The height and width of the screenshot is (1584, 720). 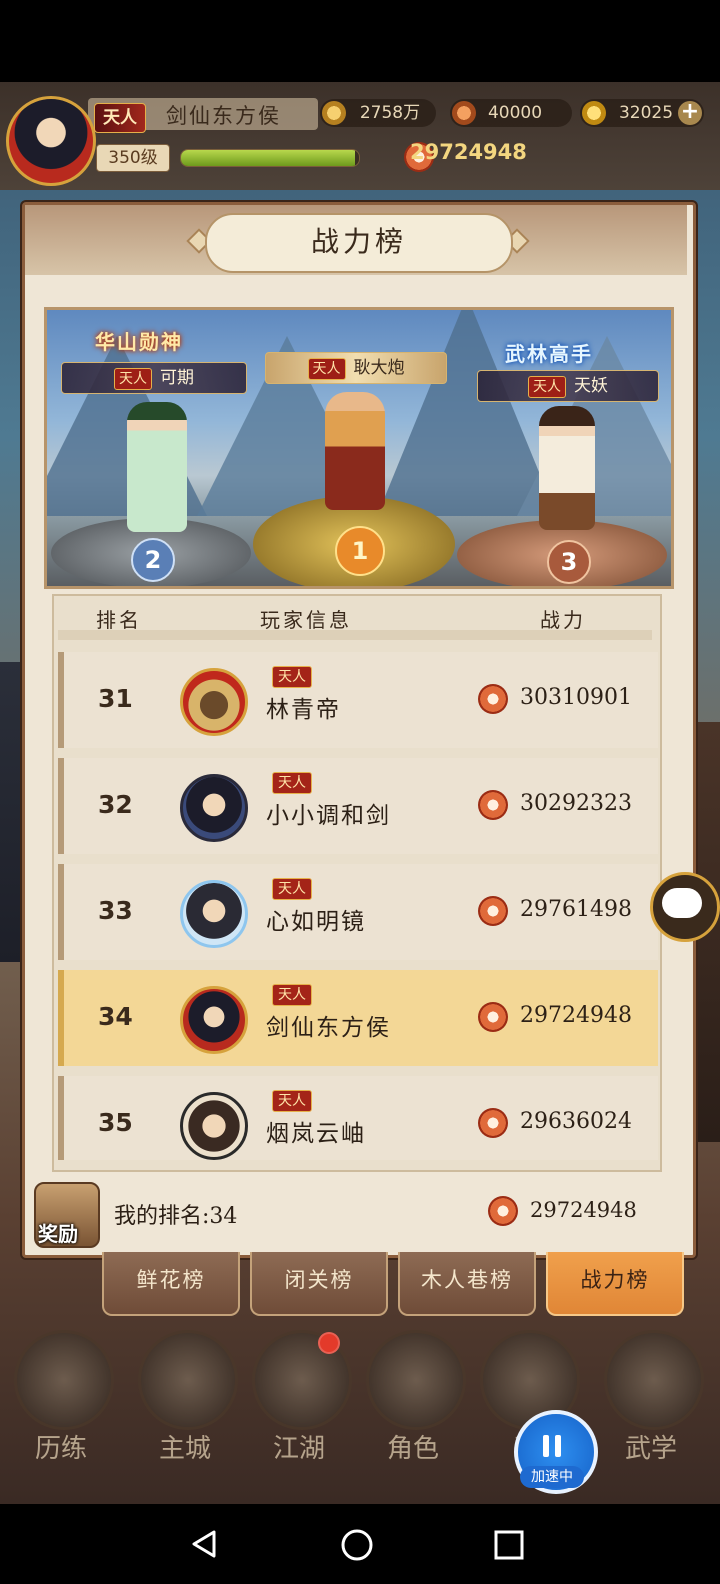 I want to click on row-rank: 31, so click(x=115, y=698).